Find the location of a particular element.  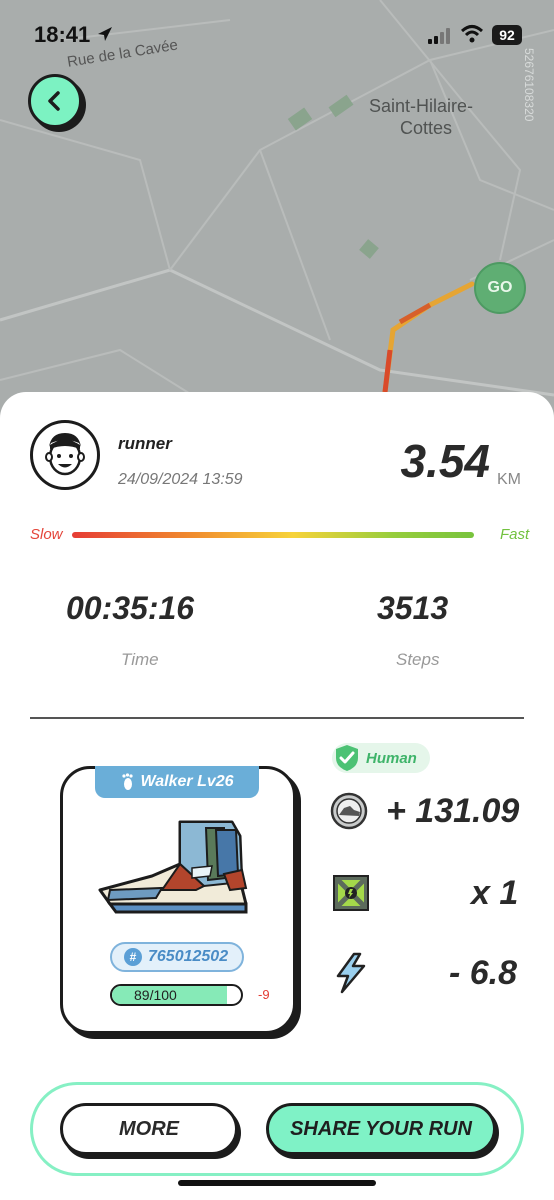

sneaker-coin-icon is located at coordinates (349, 811).